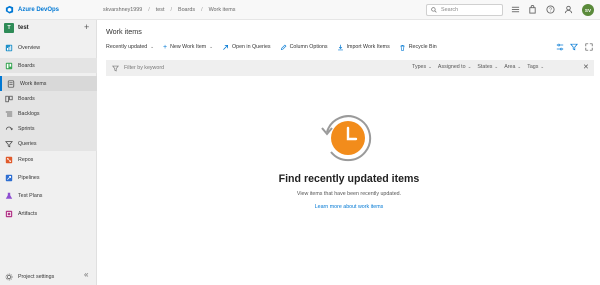 The height and width of the screenshot is (285, 600). I want to click on avatar: SV, so click(588, 10).